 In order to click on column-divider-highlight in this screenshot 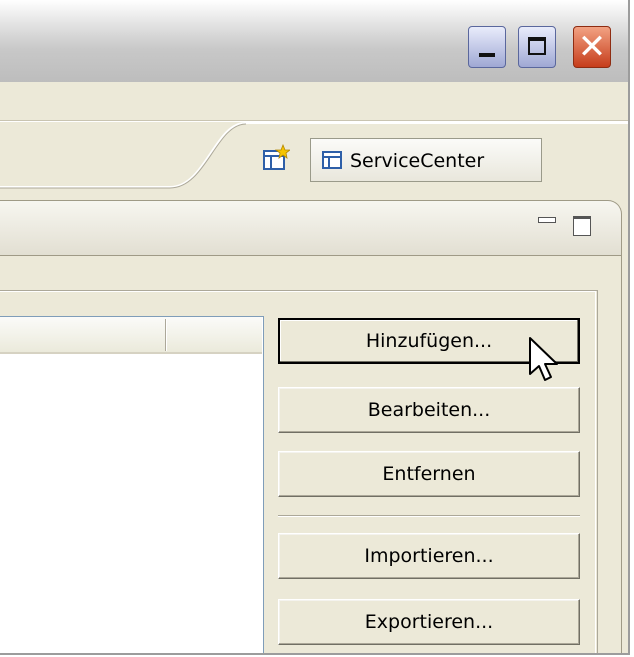, I will do `click(166, 335)`.